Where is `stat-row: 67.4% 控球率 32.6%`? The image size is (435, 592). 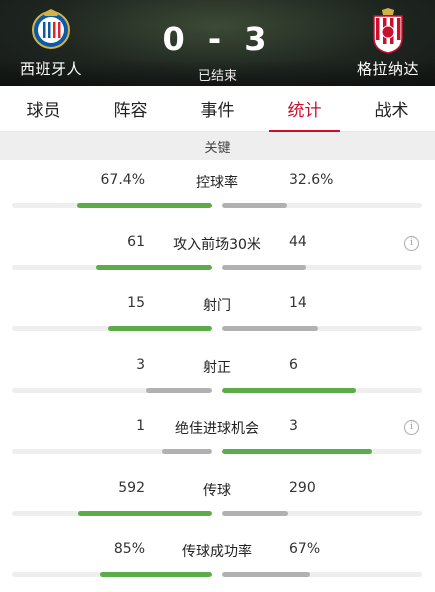 stat-row: 67.4% 控球率 32.6% is located at coordinates (217, 191).